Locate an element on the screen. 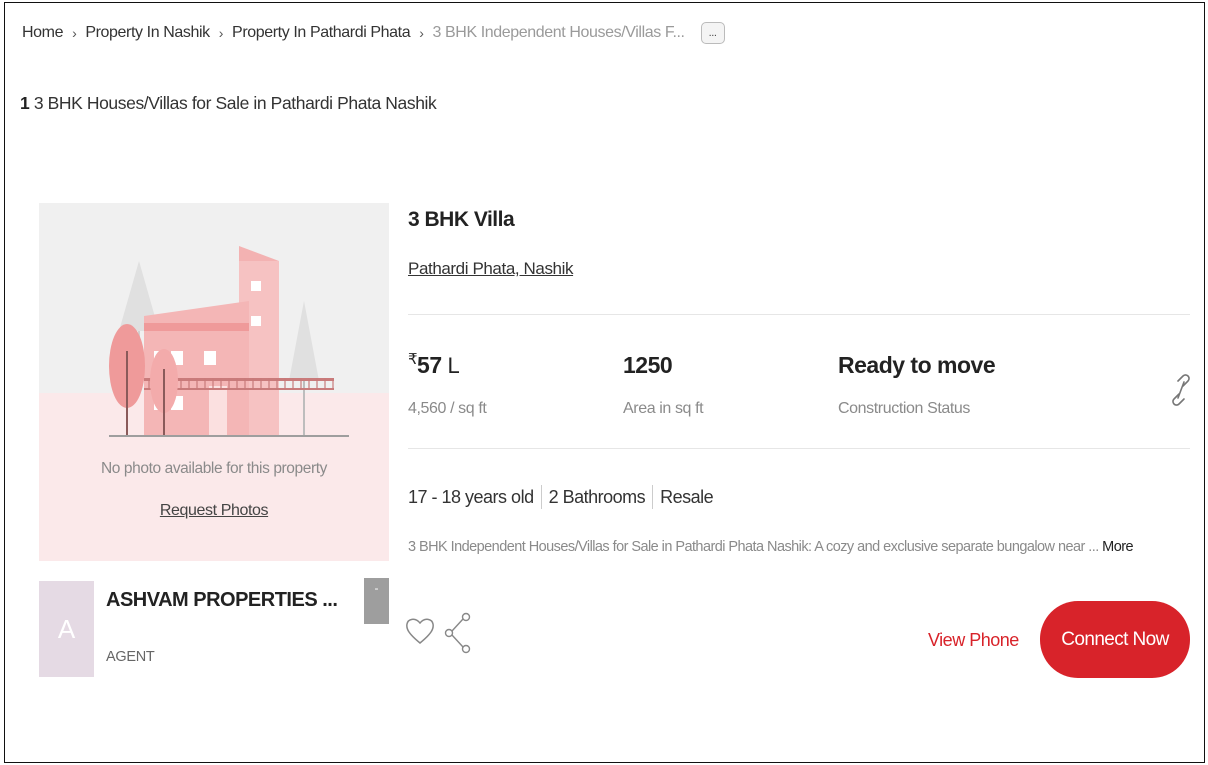  price-per-sqft: 4,560 / sq ft is located at coordinates (447, 408).